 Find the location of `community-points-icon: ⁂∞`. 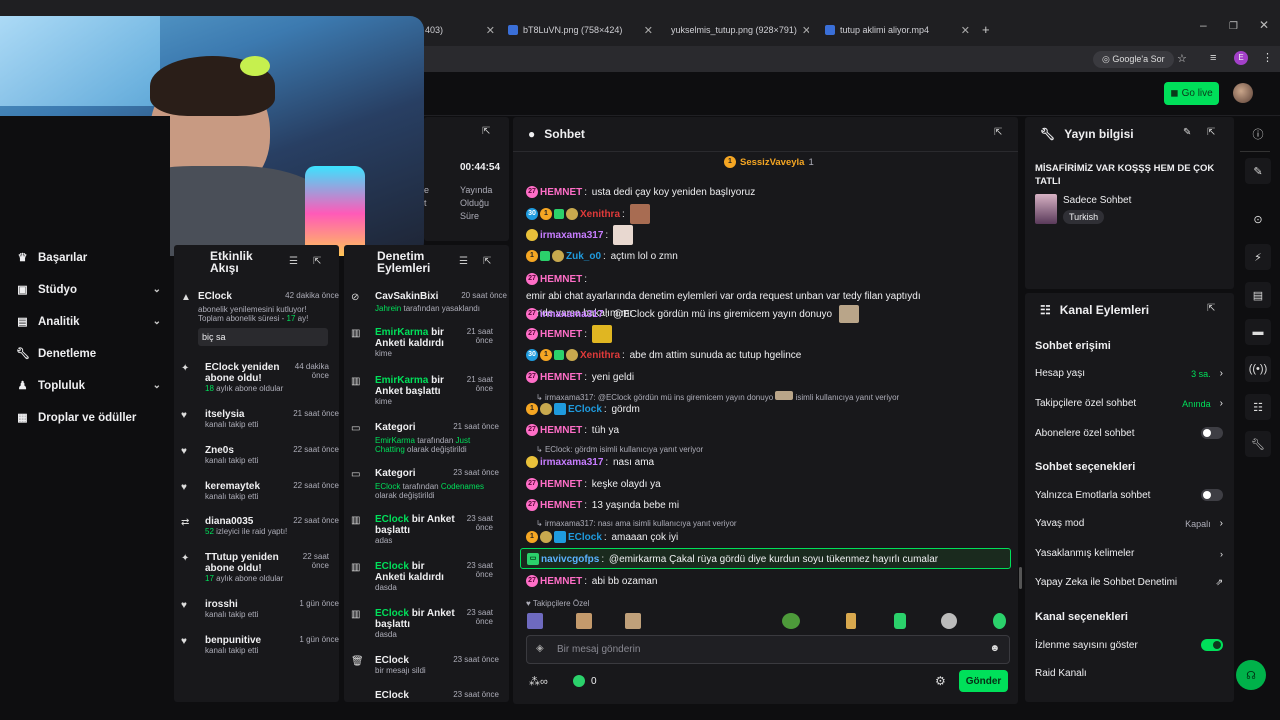

community-points-icon: ⁂∞ is located at coordinates (538, 681).